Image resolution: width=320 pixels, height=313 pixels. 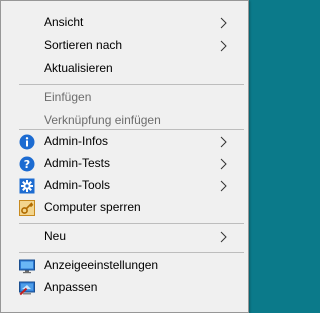 What do you see at coordinates (124, 98) in the screenshot?
I see `menu-item-einfuegen-disabled: Einfügen` at bounding box center [124, 98].